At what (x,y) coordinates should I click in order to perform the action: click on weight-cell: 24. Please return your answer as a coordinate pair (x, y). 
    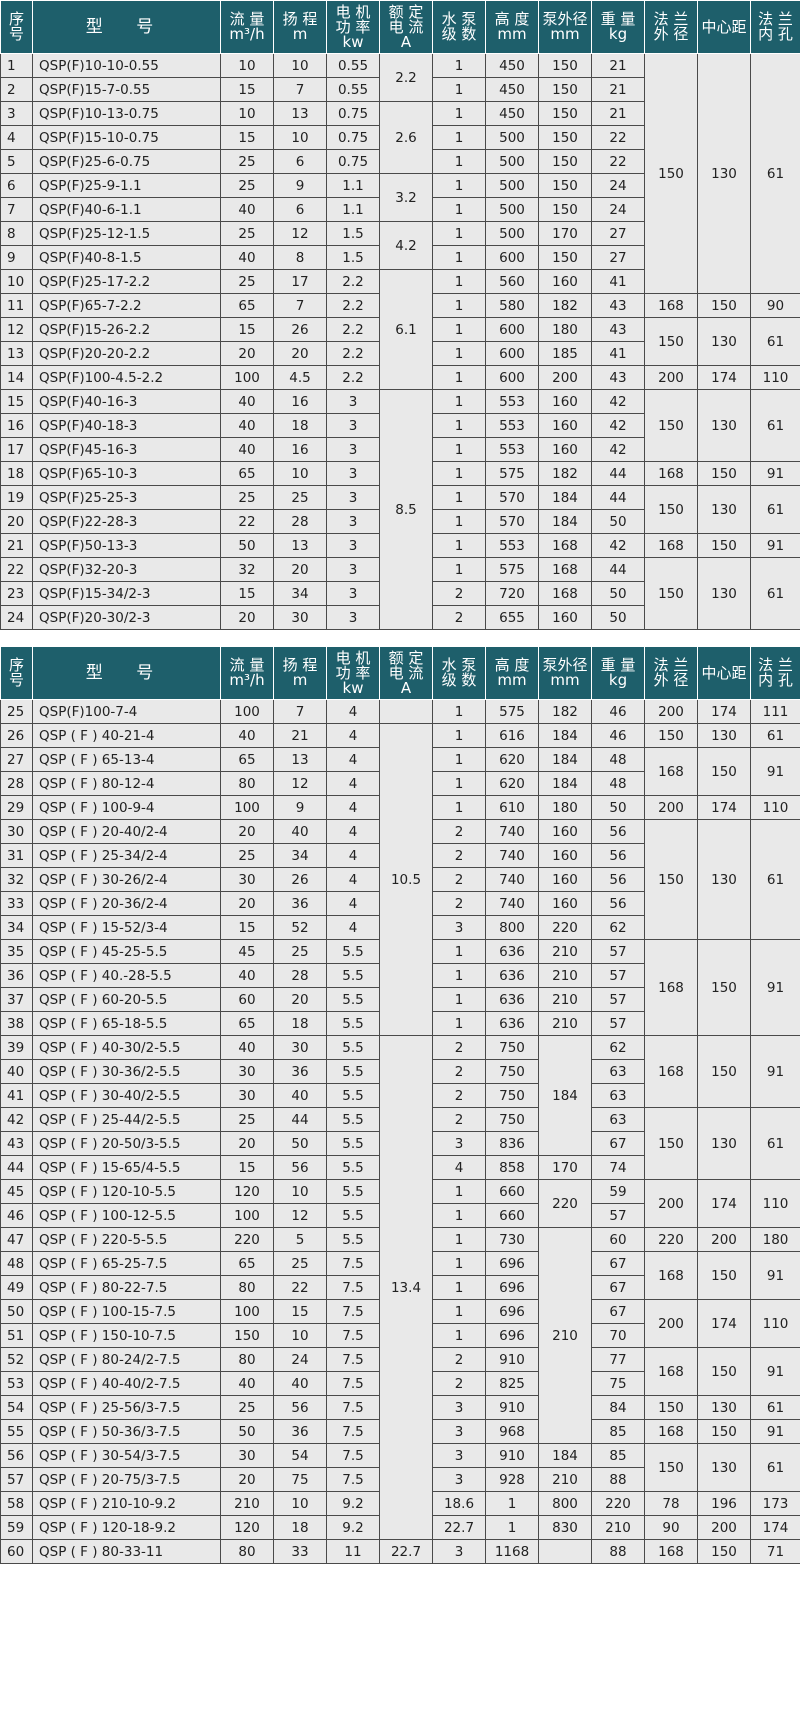
    Looking at the image, I should click on (618, 209).